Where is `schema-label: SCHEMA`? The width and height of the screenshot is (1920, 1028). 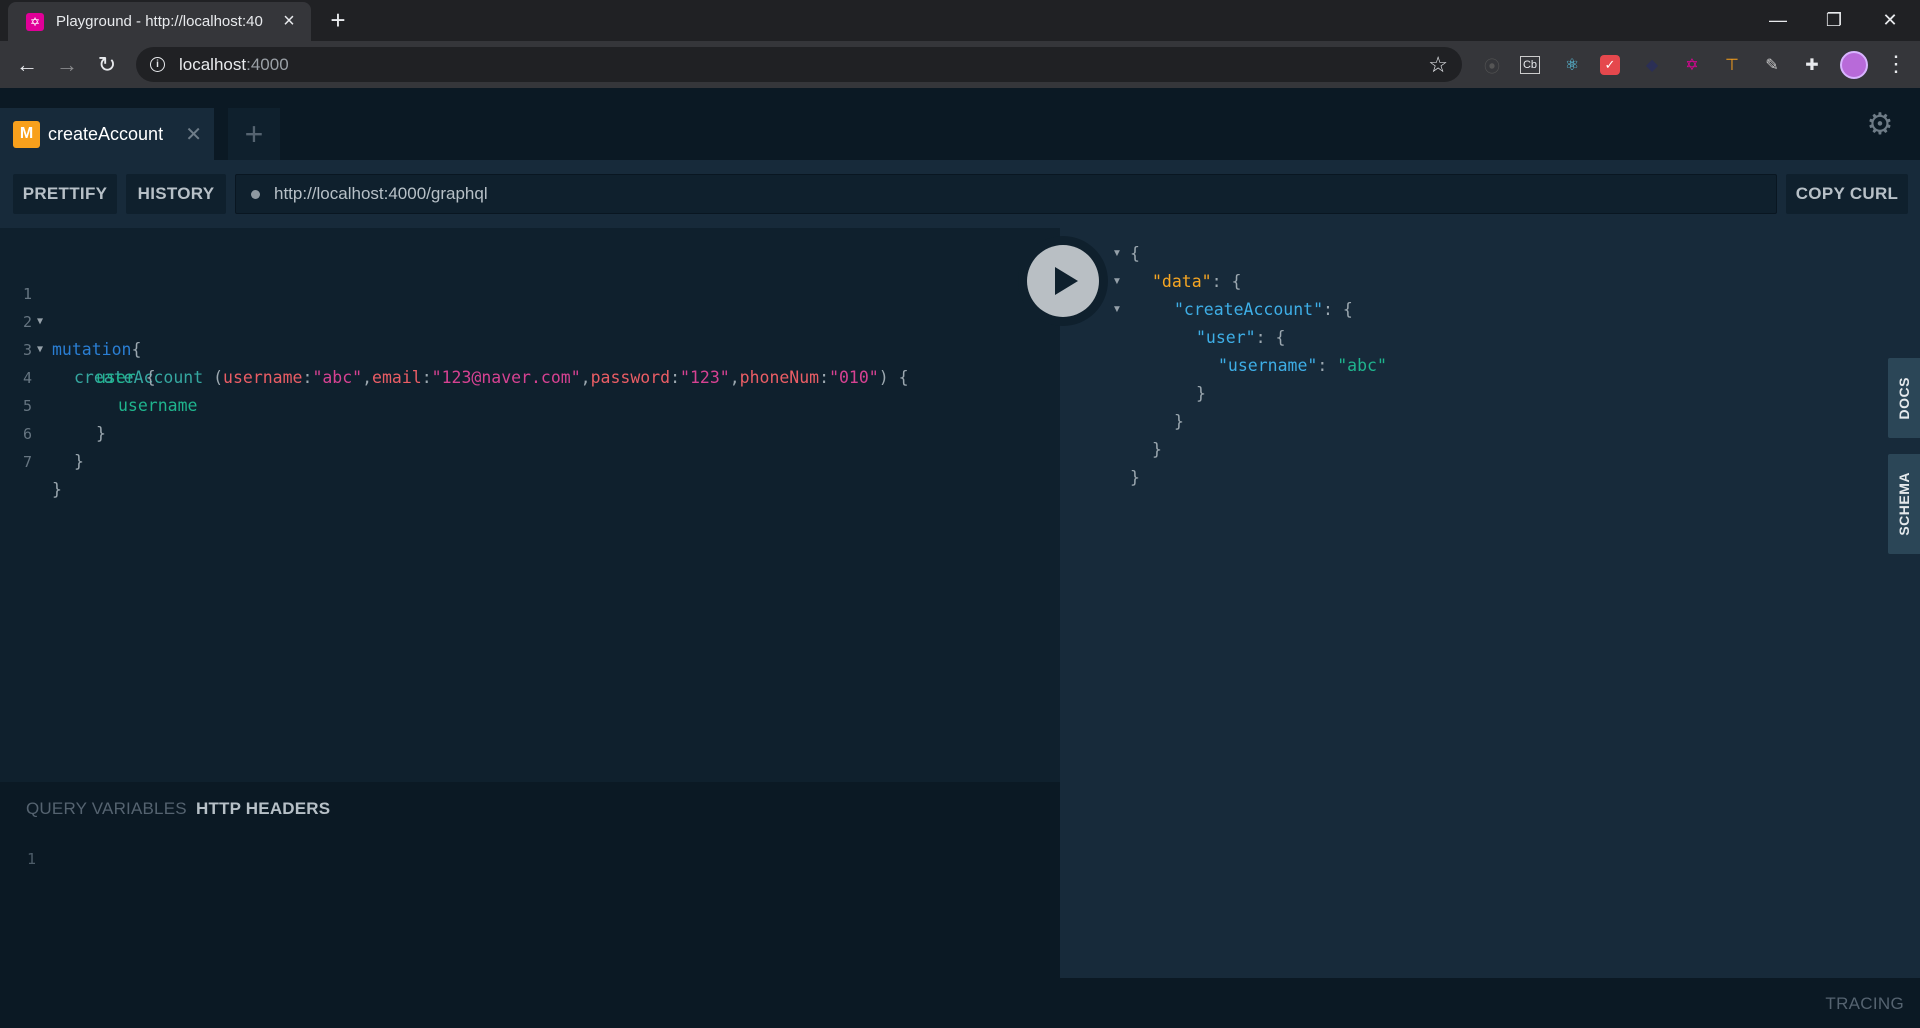
schema-label: SCHEMA is located at coordinates (1904, 504).